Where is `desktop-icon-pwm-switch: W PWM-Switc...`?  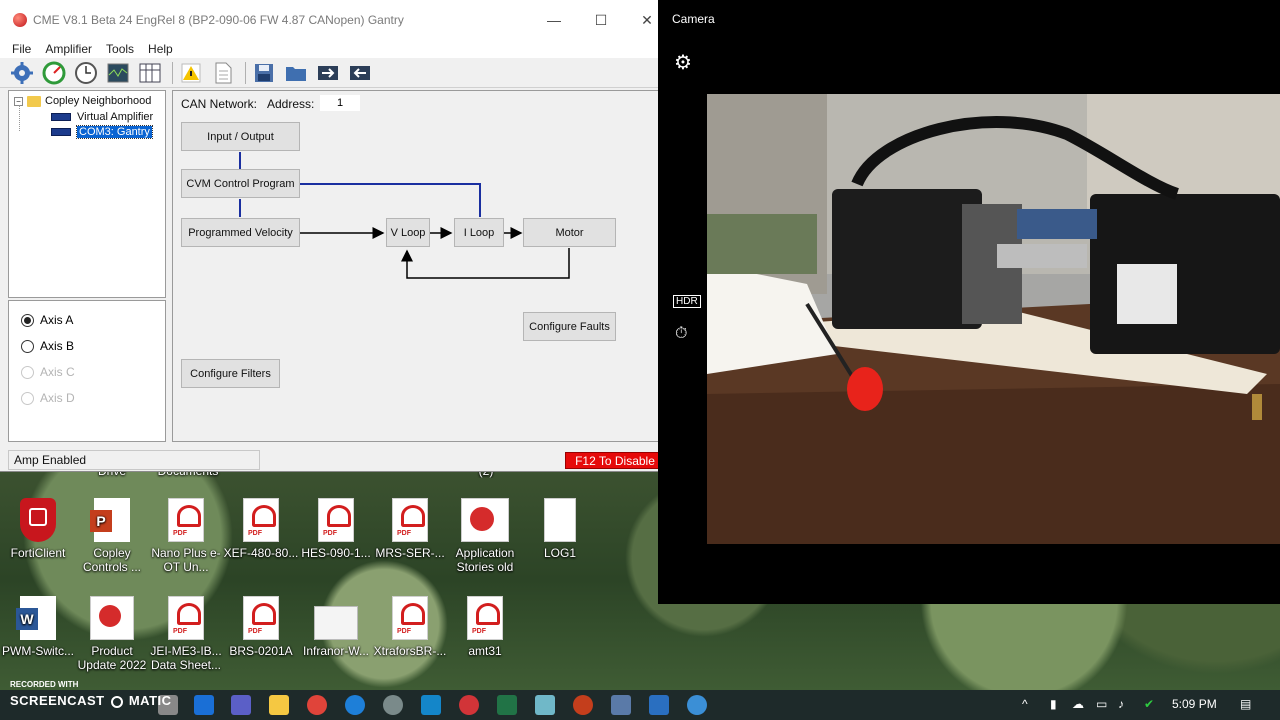 desktop-icon-pwm-switch: W PWM-Switc... is located at coordinates (38, 627).